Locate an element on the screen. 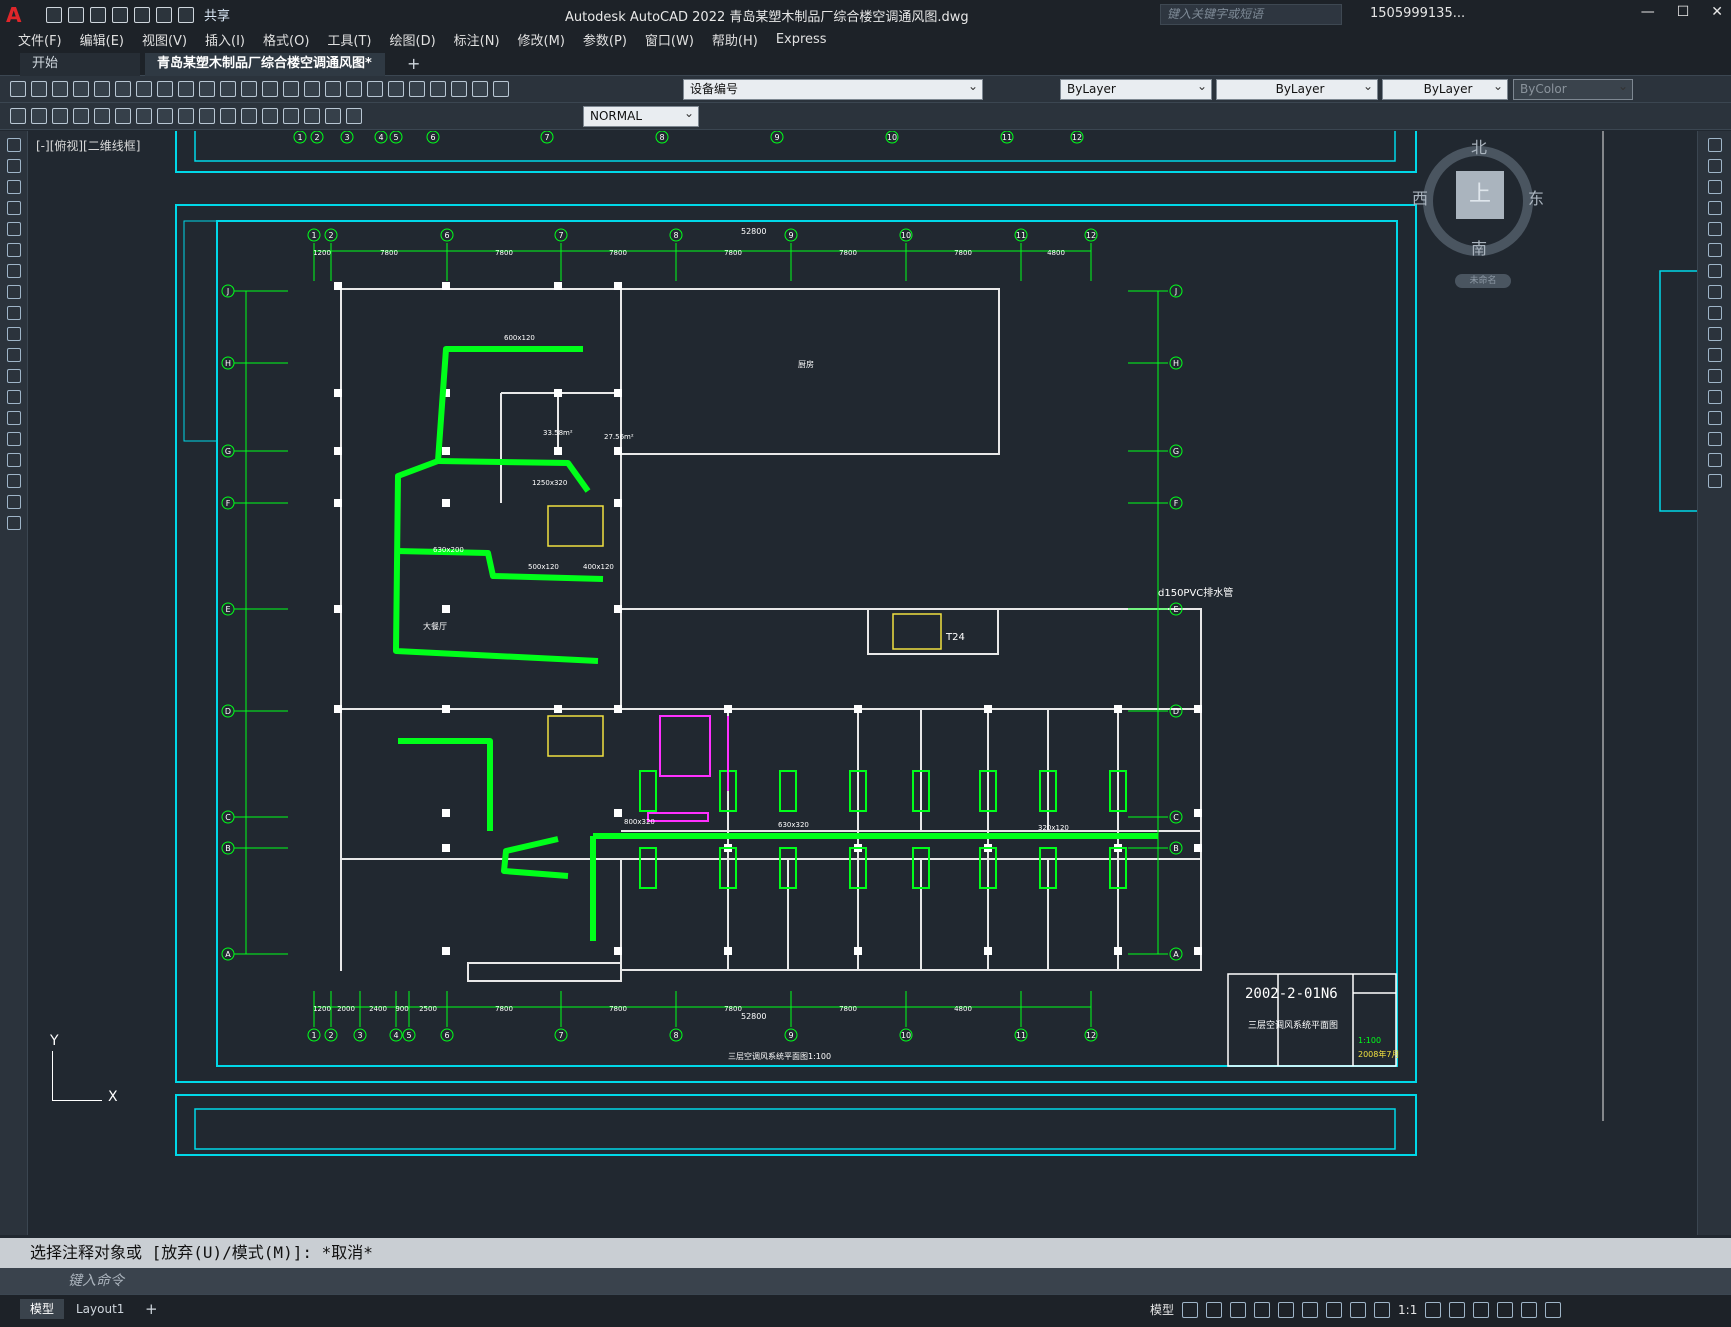 The height and width of the screenshot is (1327, 1731). preview-icon is located at coordinates (102, 89).